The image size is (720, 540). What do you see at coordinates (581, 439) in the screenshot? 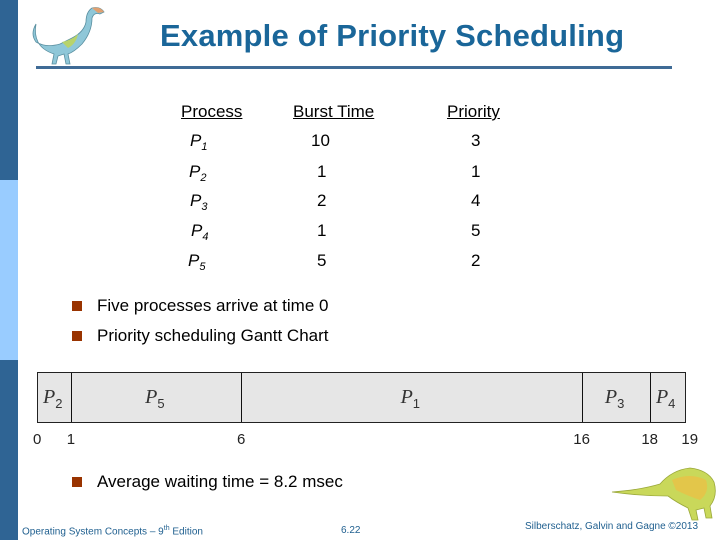
I see `gantt-tick-label: 16` at bounding box center [581, 439].